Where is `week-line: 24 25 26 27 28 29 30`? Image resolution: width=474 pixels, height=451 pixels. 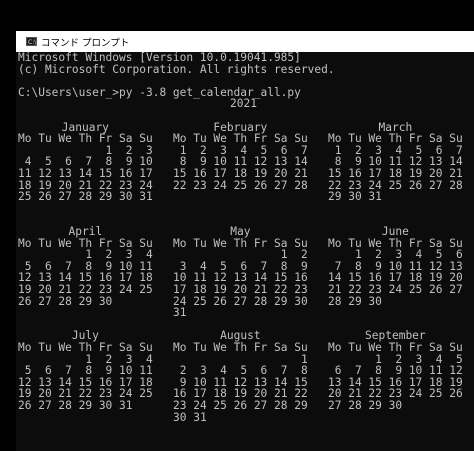
week-line: 24 25 26 27 28 29 30 is located at coordinates (240, 301).